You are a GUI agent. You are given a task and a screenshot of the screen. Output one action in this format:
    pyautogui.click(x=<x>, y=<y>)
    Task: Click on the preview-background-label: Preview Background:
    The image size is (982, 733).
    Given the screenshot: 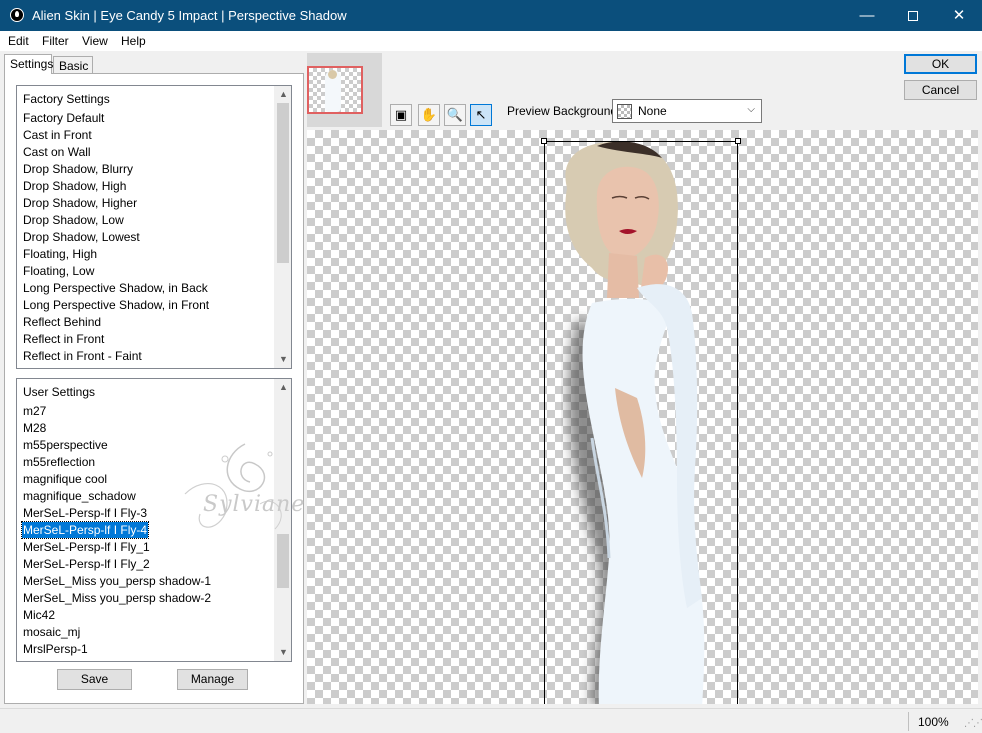 What is the action you would take?
    pyautogui.click(x=564, y=111)
    